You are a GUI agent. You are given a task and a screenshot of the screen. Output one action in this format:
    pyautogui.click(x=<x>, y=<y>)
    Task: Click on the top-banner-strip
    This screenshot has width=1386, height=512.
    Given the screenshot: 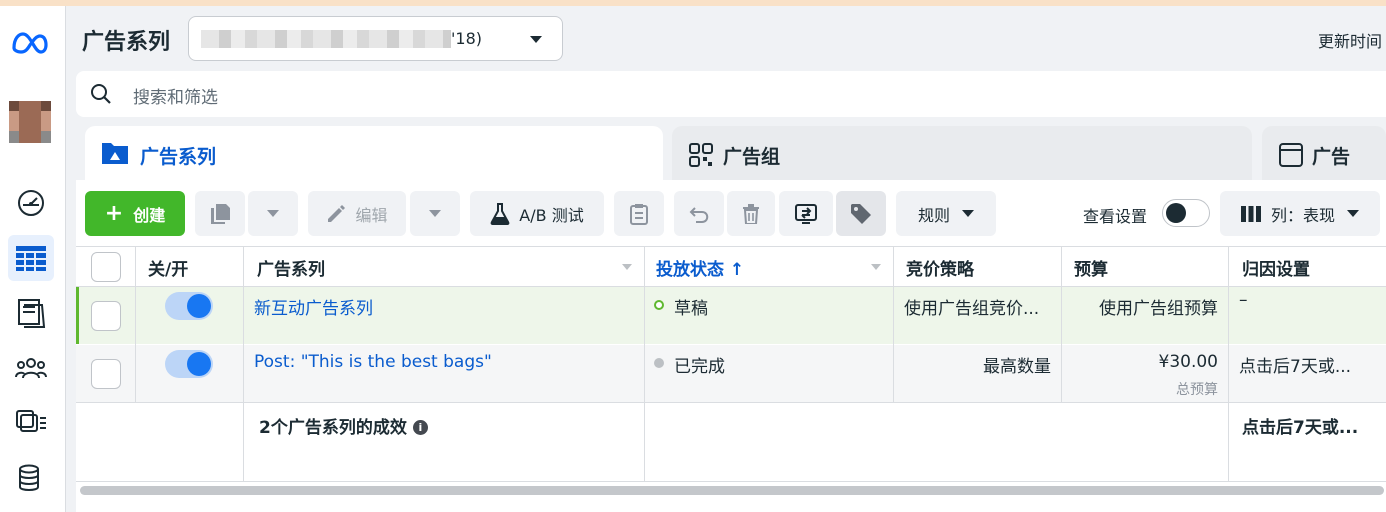 What is the action you would take?
    pyautogui.click(x=693, y=3)
    